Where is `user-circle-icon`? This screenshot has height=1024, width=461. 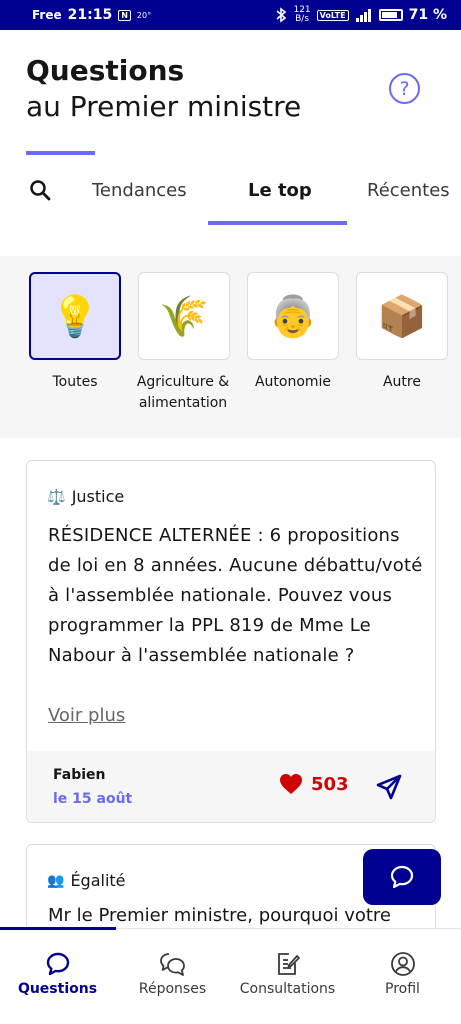
user-circle-icon is located at coordinates (402, 964).